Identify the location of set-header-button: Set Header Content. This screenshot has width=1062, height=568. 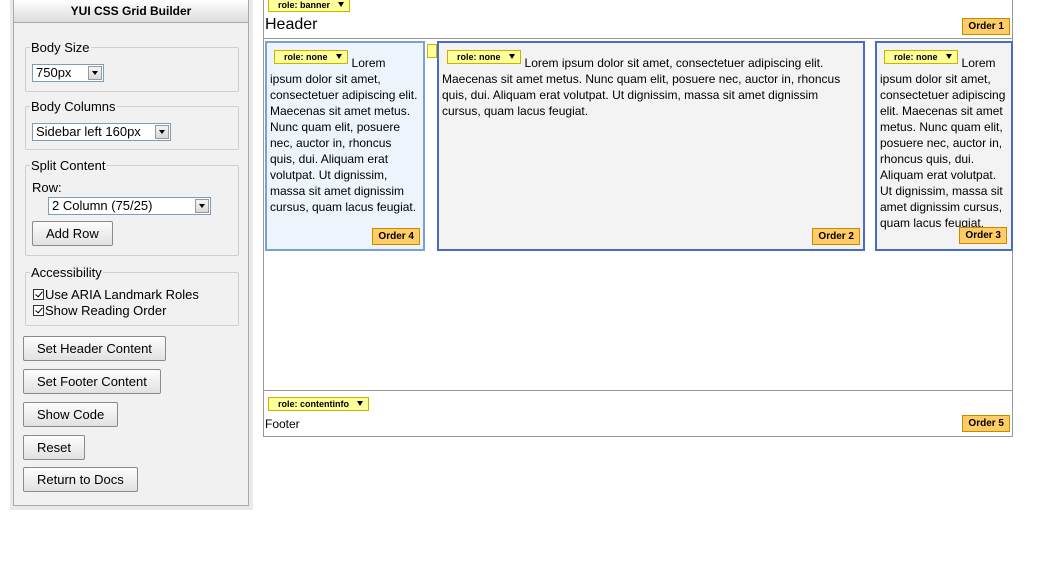
(94, 348).